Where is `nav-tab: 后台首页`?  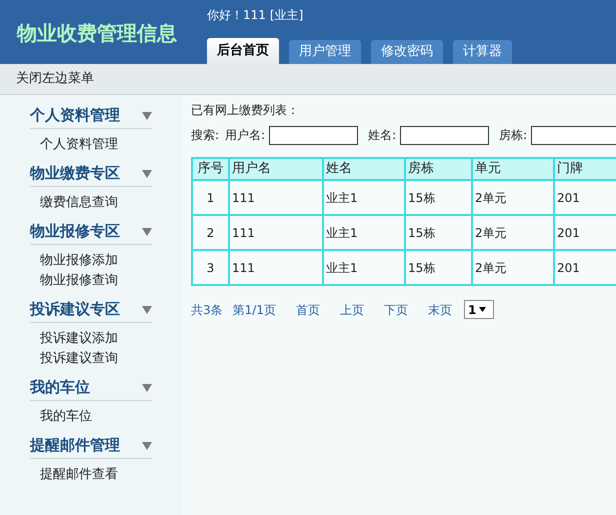 nav-tab: 后台首页 is located at coordinates (243, 51).